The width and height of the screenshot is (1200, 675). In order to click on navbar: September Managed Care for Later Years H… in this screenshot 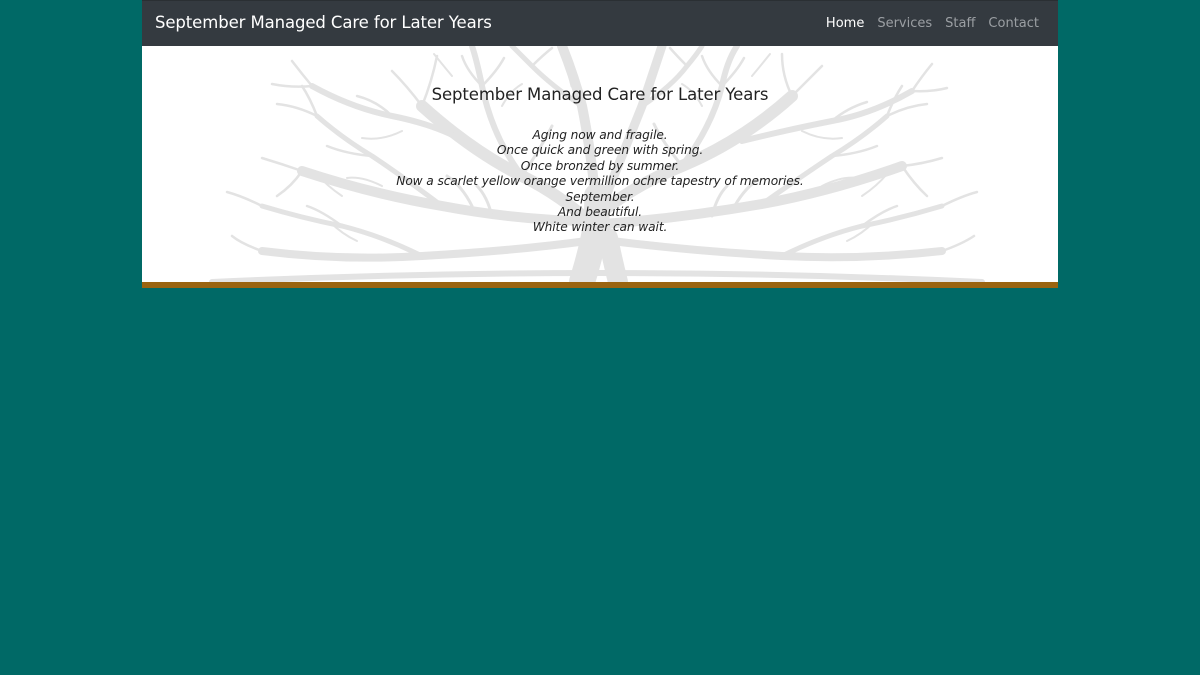, I will do `click(600, 23)`.